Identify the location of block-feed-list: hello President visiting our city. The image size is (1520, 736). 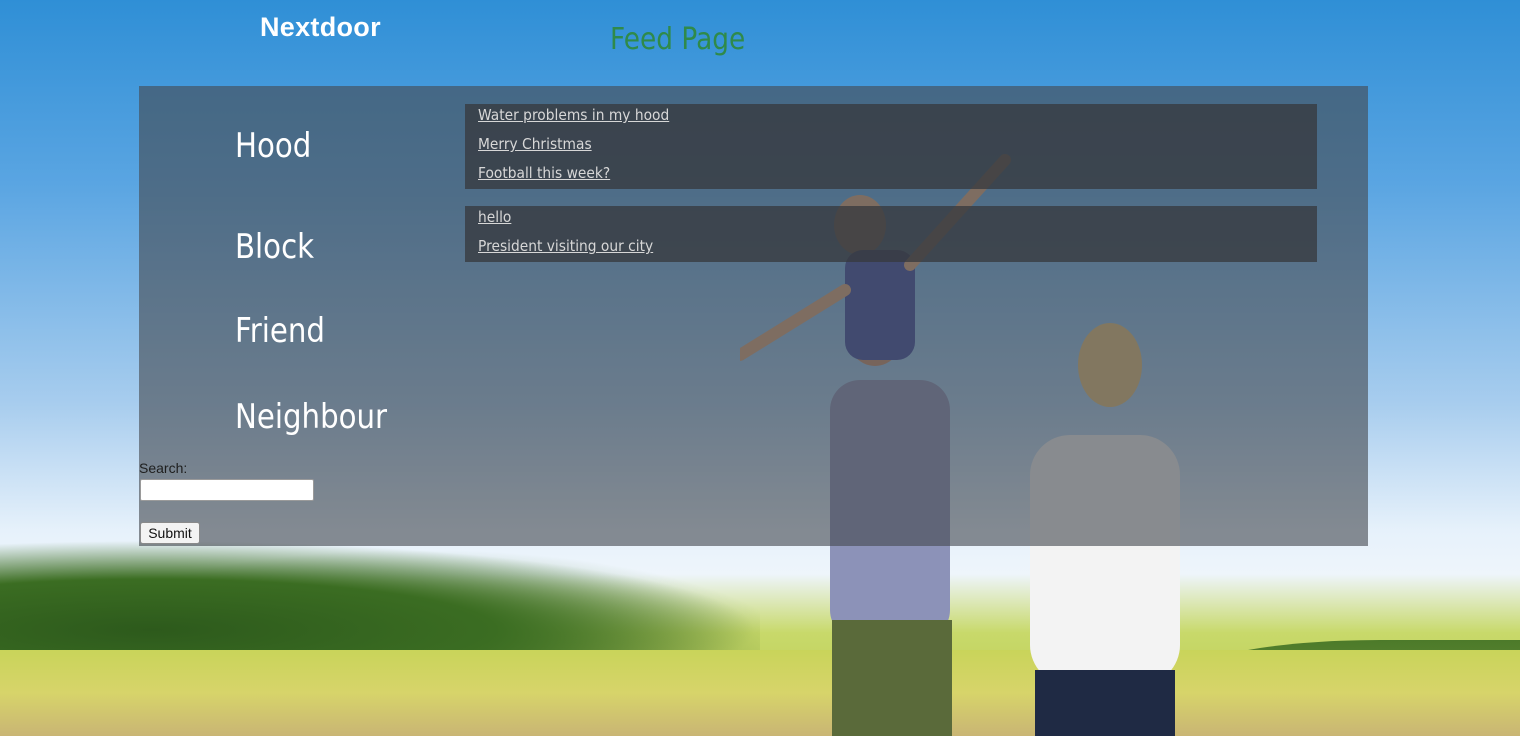
(891, 234).